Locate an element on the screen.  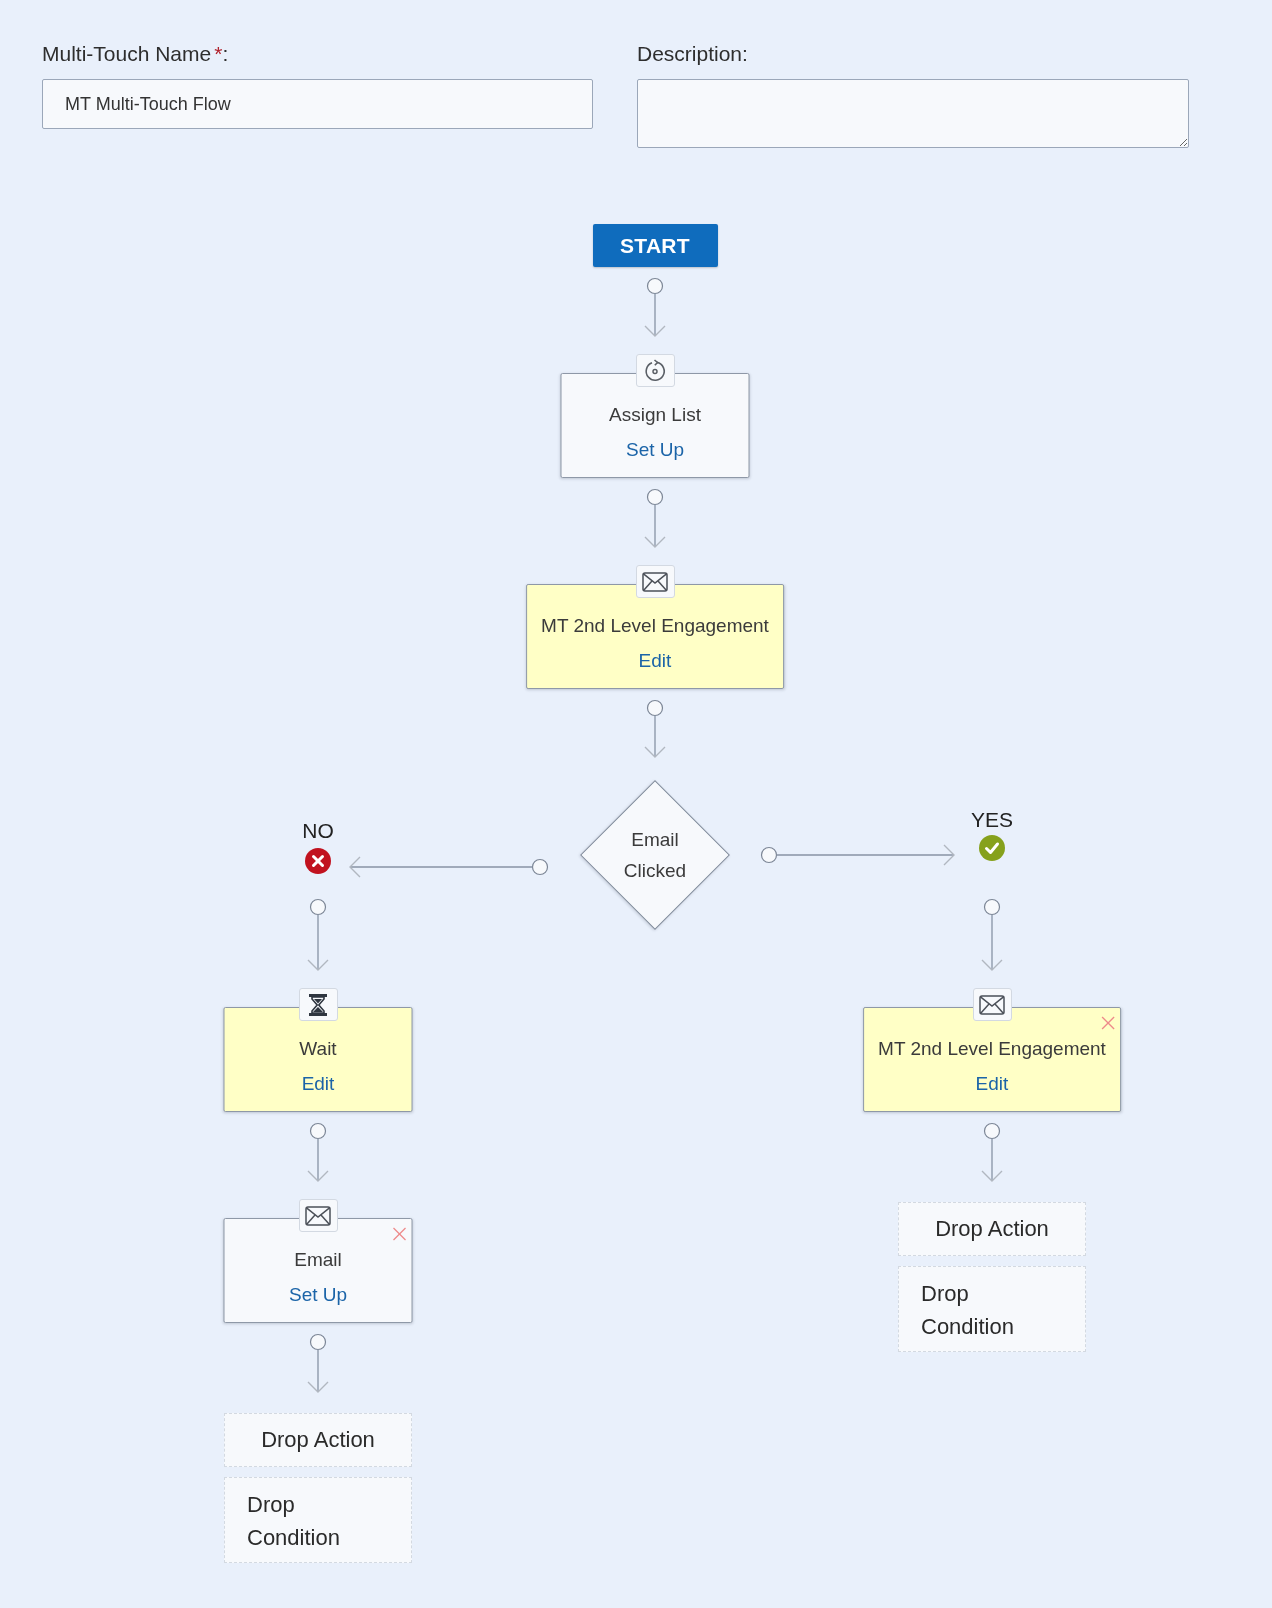
branch-label: YES is located at coordinates (992, 820).